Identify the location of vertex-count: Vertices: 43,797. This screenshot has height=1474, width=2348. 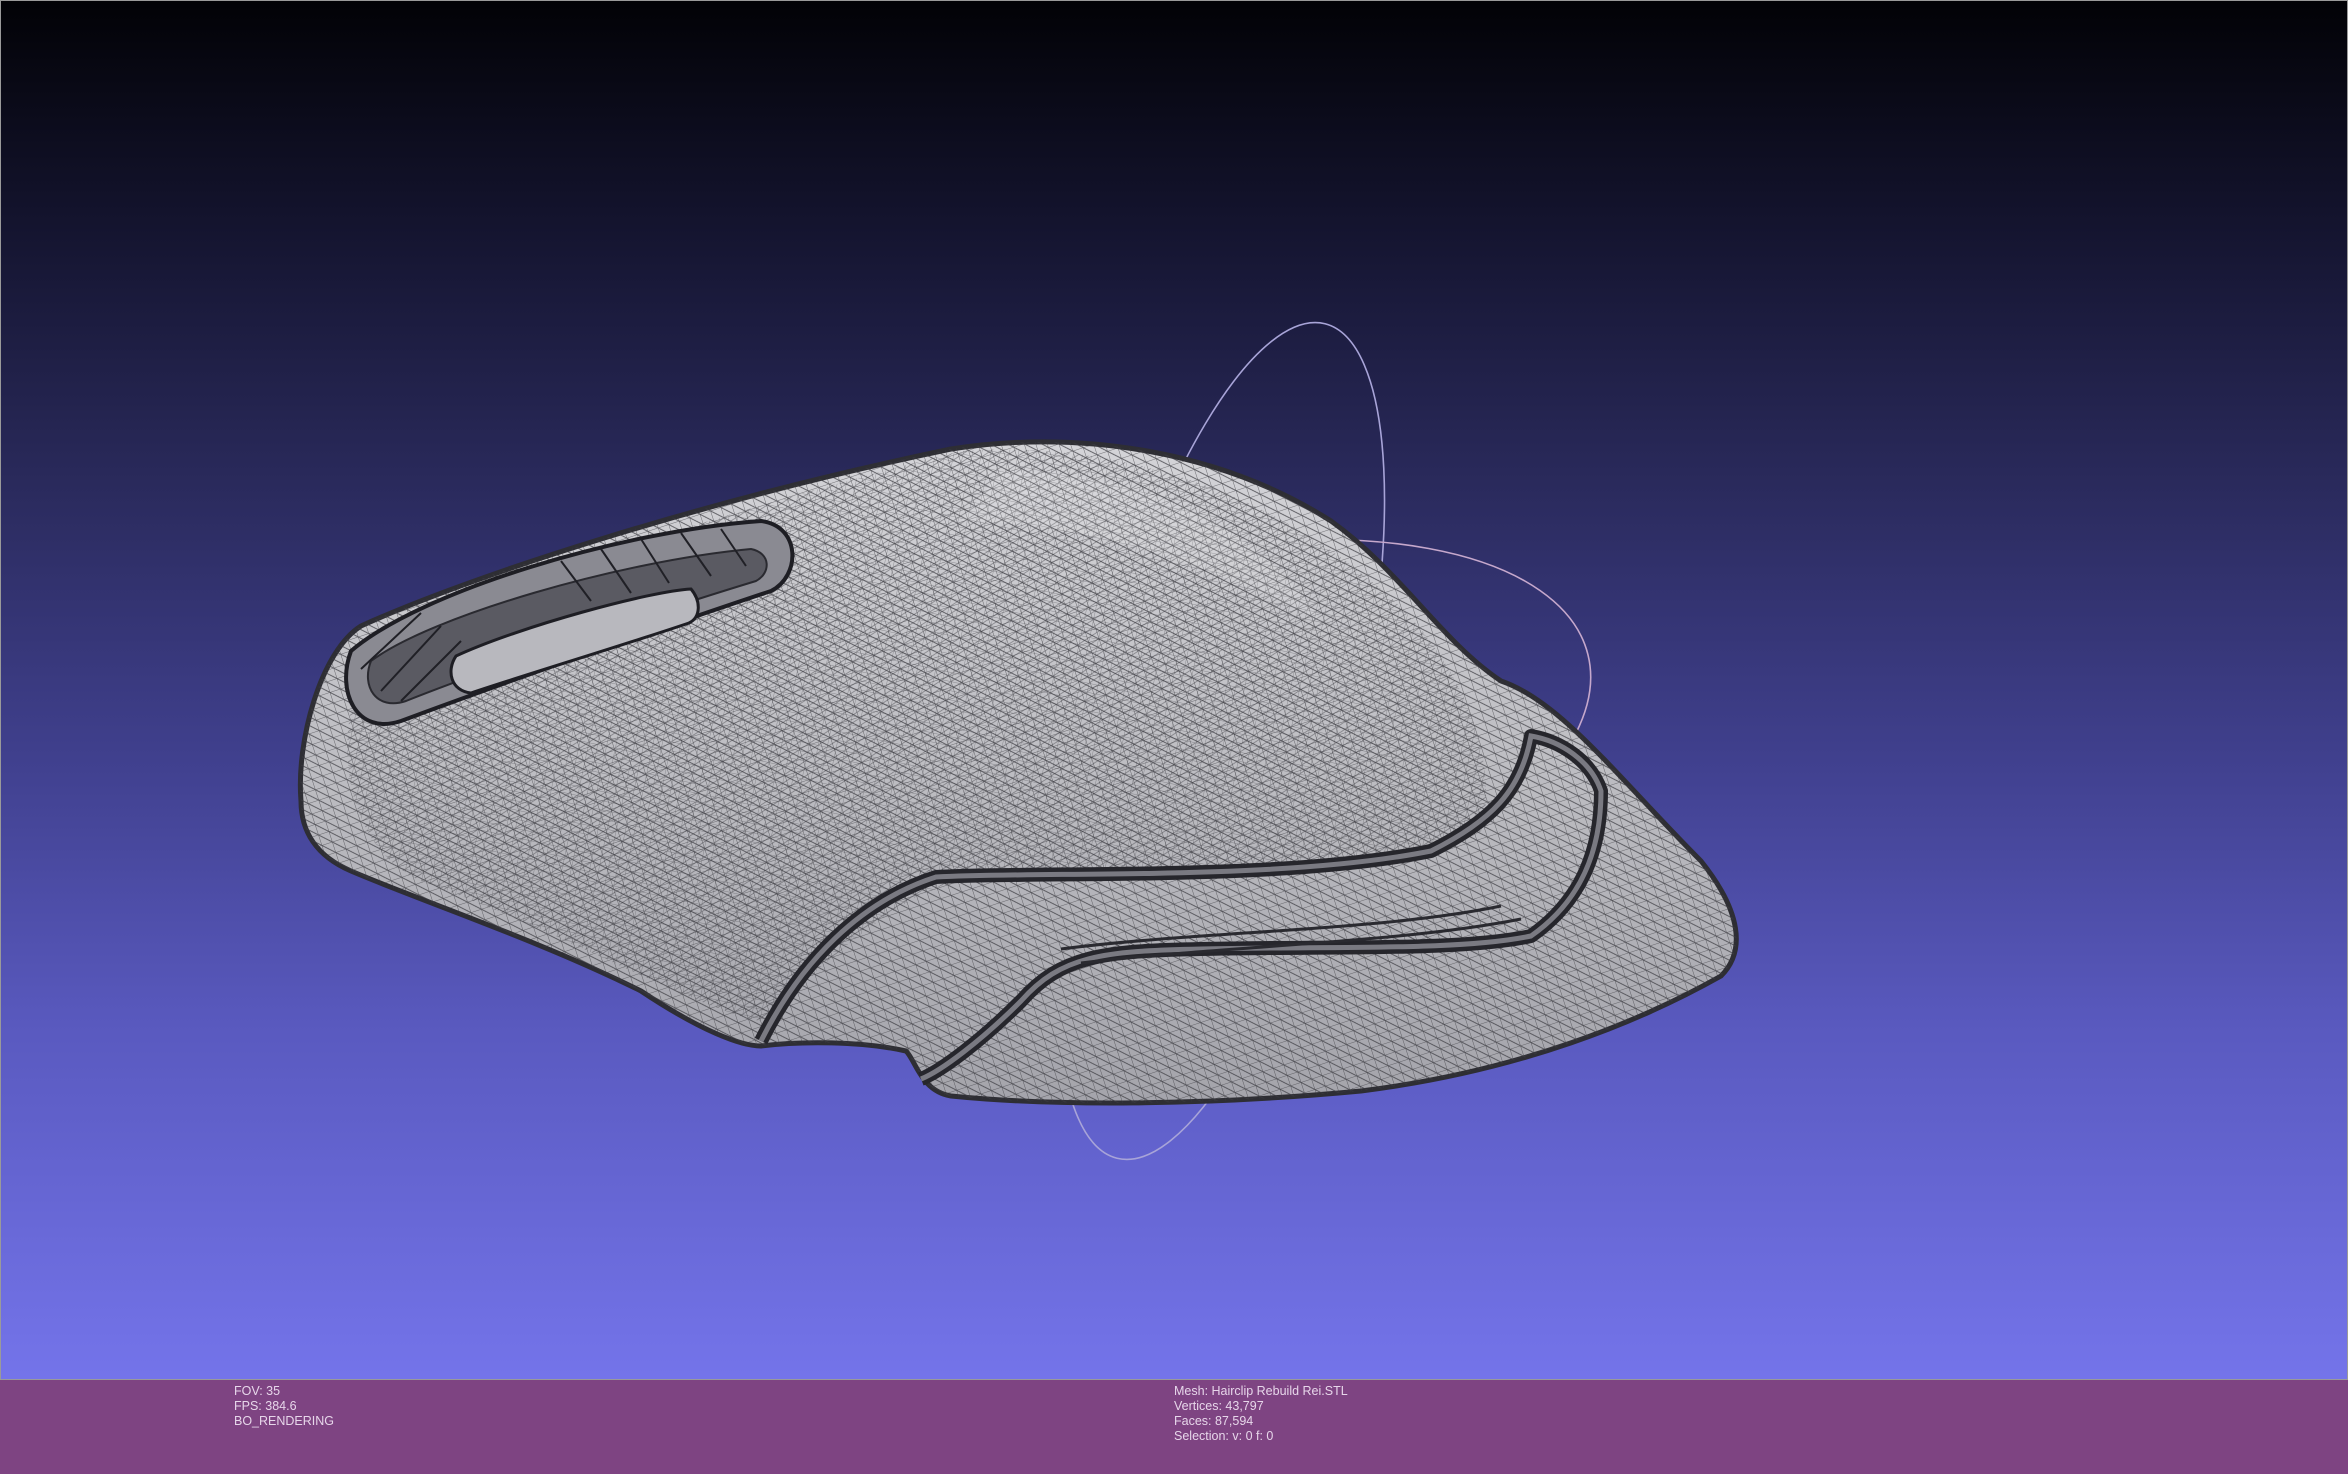
(1219, 1406).